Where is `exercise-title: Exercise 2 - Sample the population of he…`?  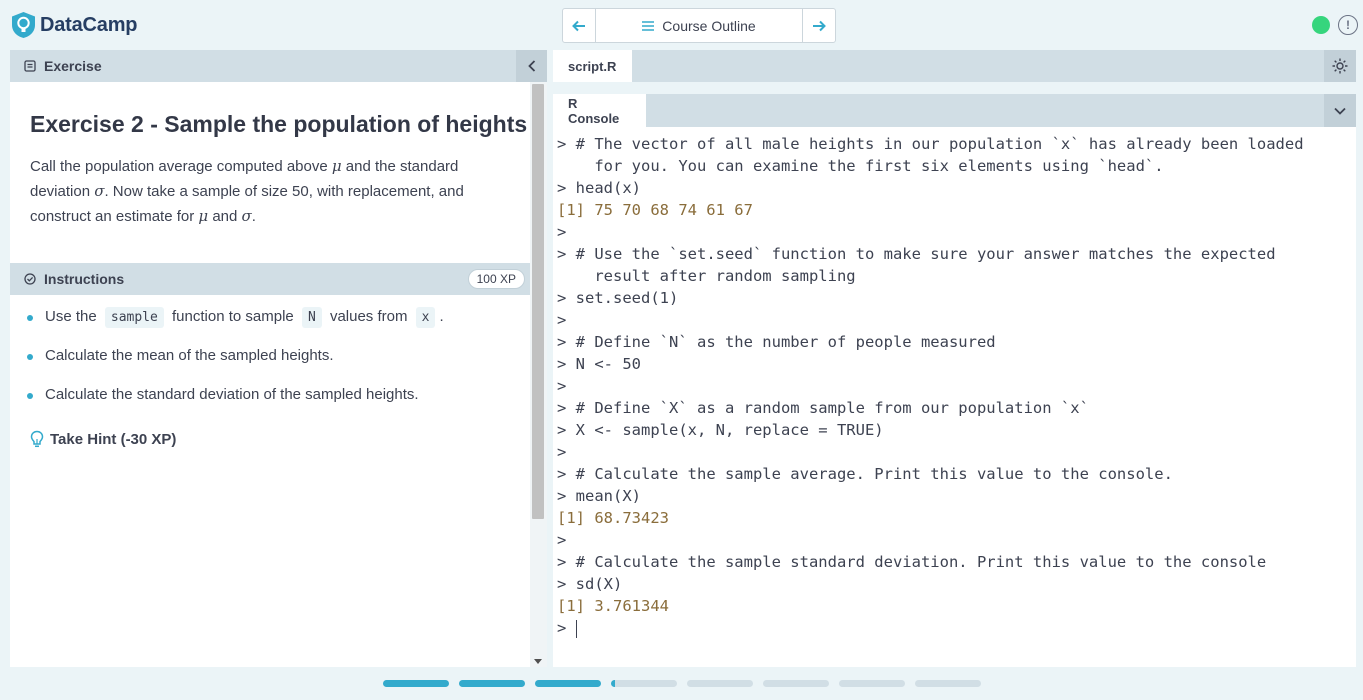
exercise-title: Exercise 2 - Sample the population of he… is located at coordinates (279, 124).